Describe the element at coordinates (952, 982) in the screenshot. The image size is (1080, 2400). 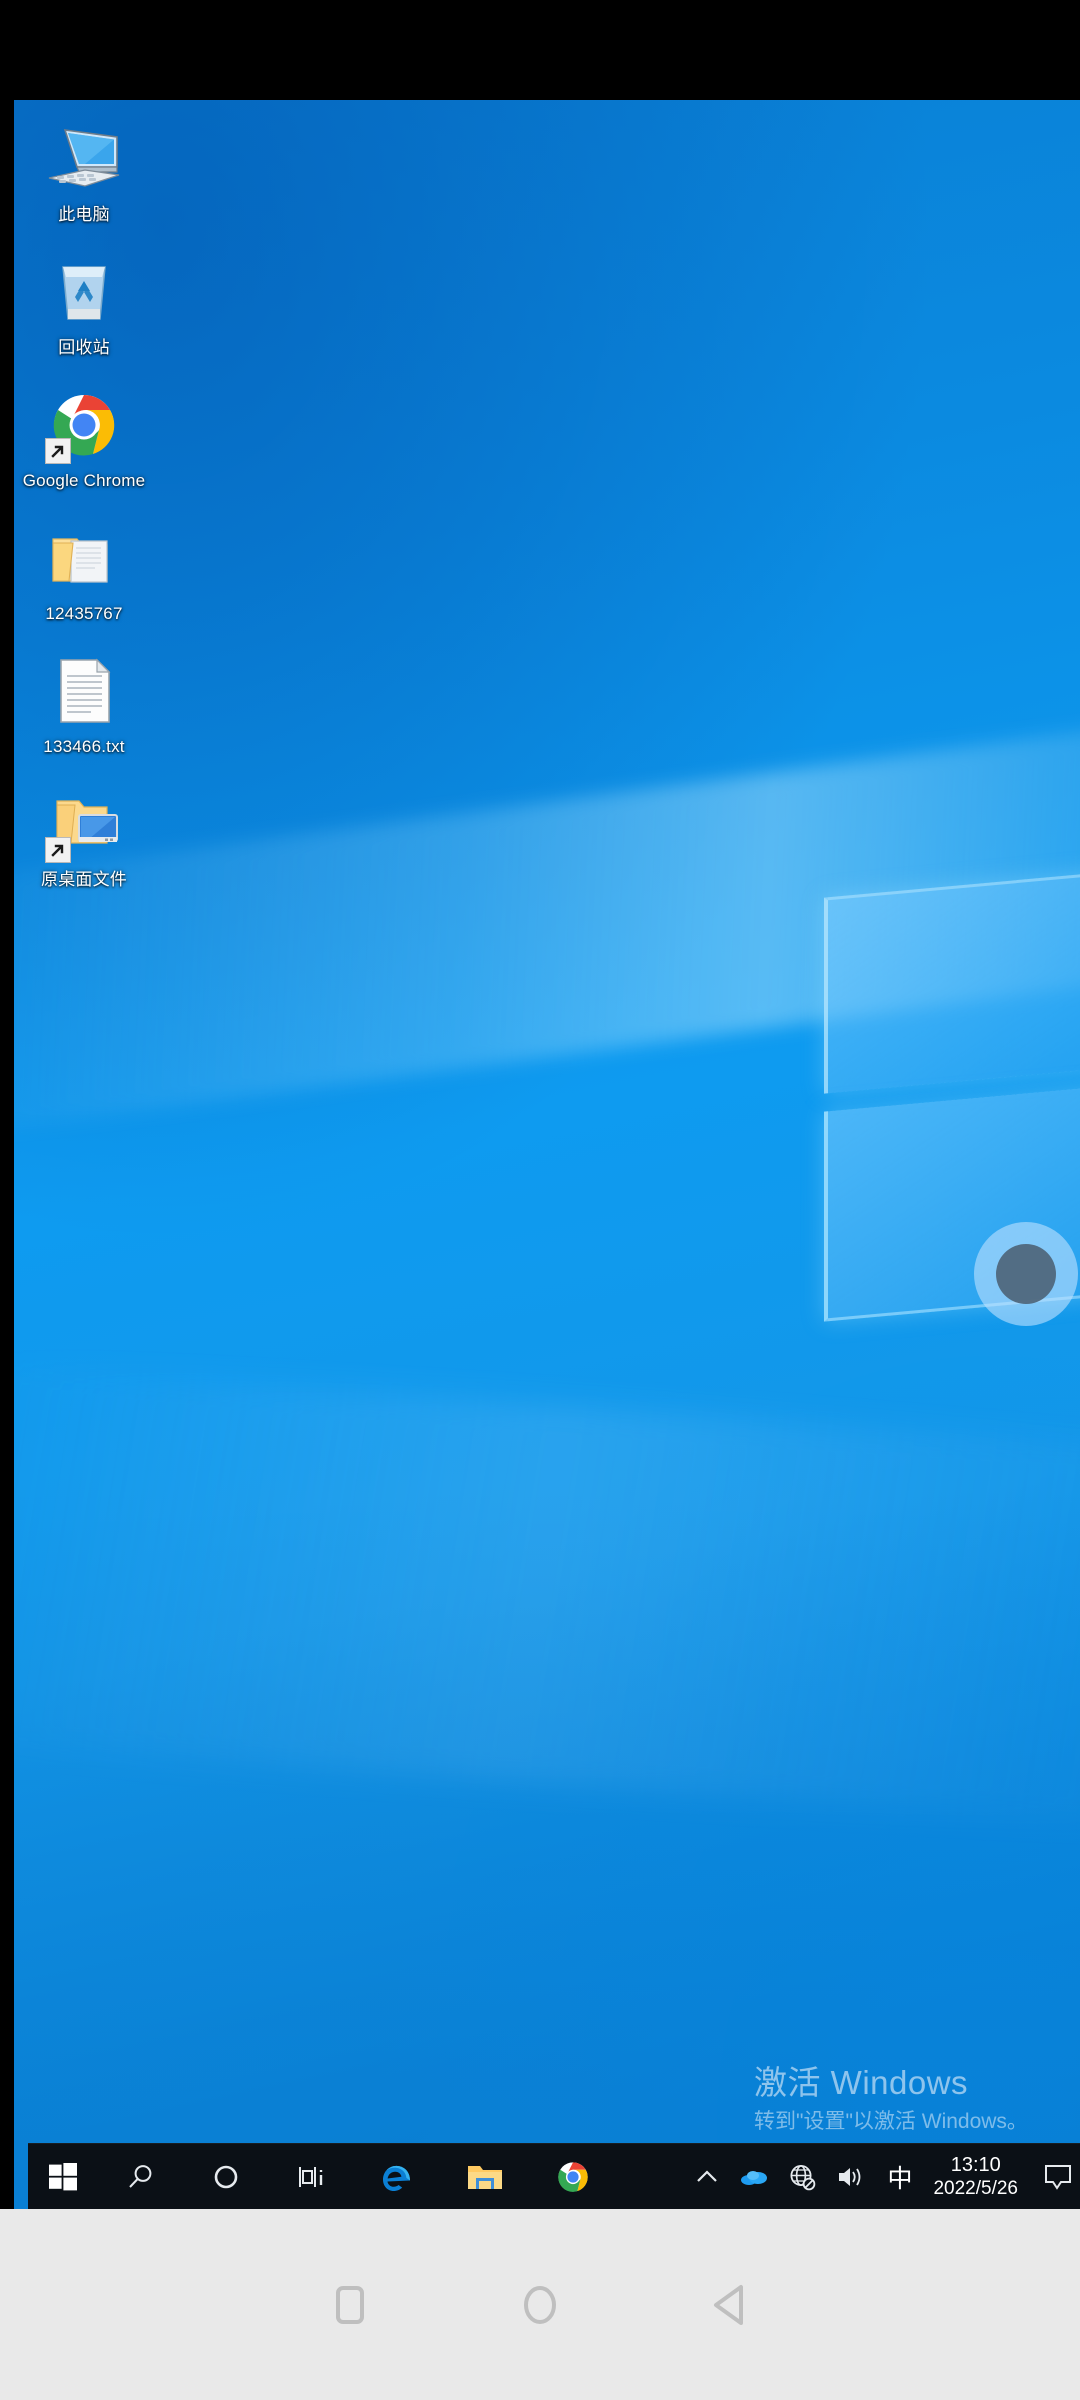
I see `wallpaper-pane-top` at that location.